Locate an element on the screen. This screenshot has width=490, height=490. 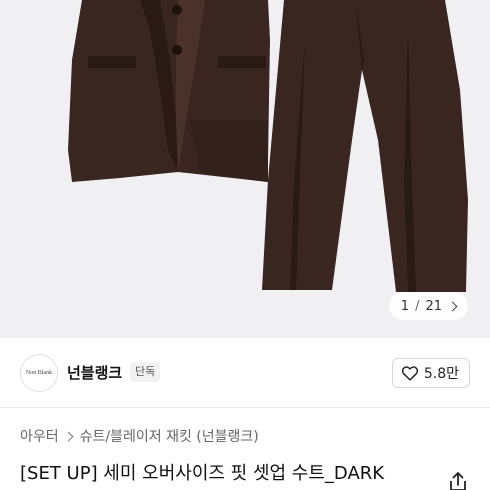
exclusive-badge: 단독 is located at coordinates (145, 372).